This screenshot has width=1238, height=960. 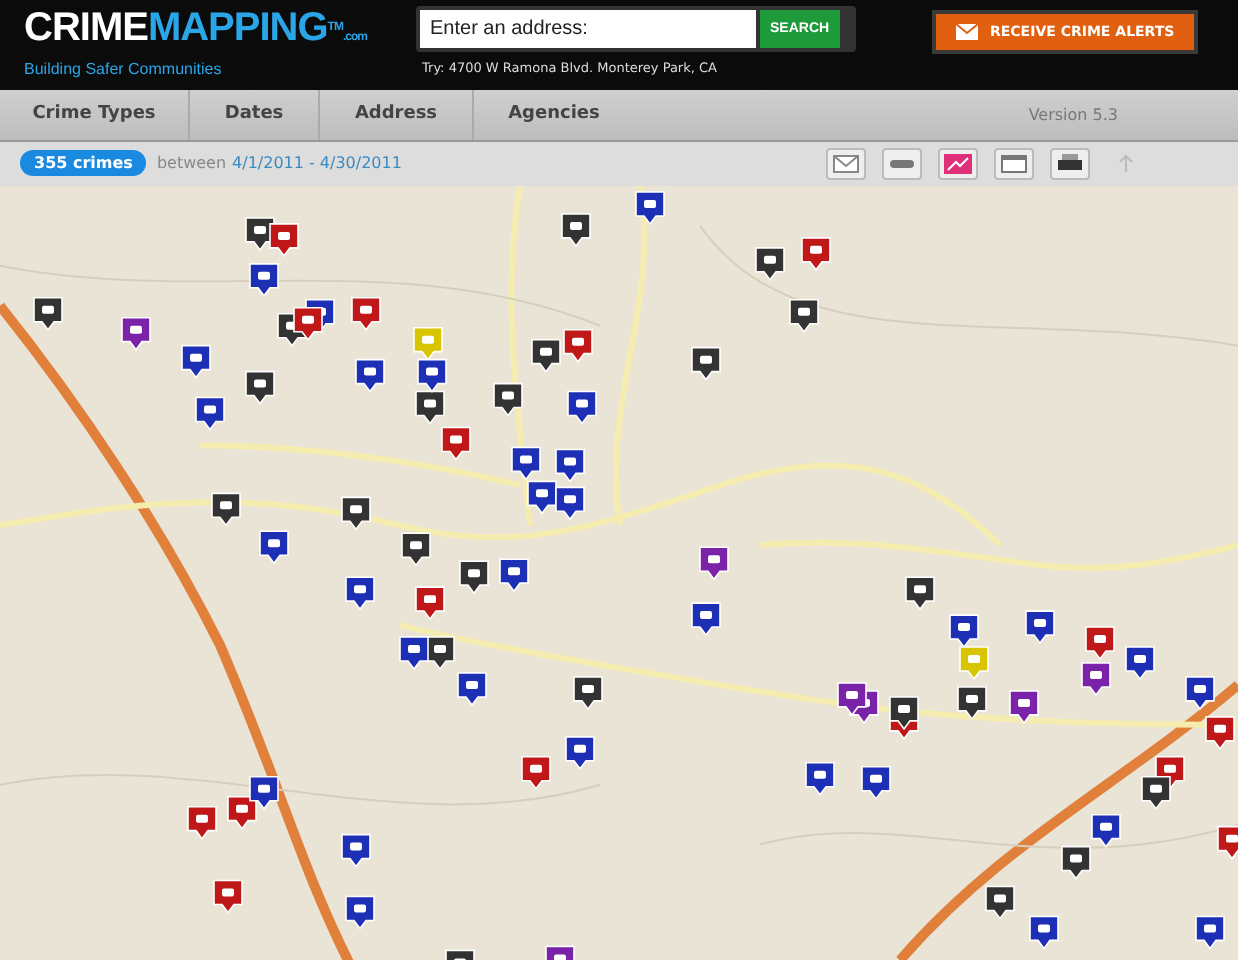 What do you see at coordinates (255, 114) in the screenshot?
I see `nav-tab: Dates` at bounding box center [255, 114].